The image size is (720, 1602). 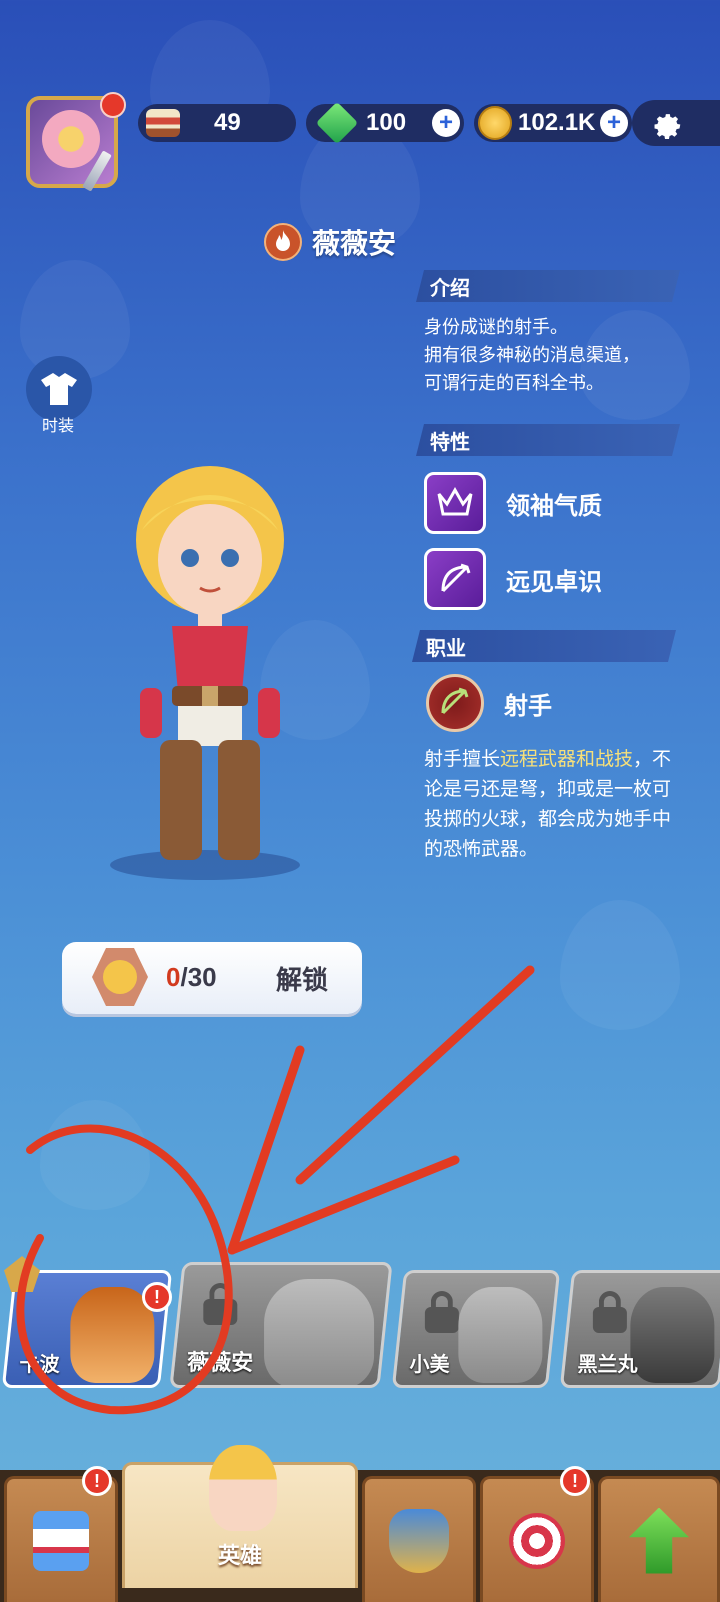 I want to click on gem-count: 100, so click(x=386, y=122).